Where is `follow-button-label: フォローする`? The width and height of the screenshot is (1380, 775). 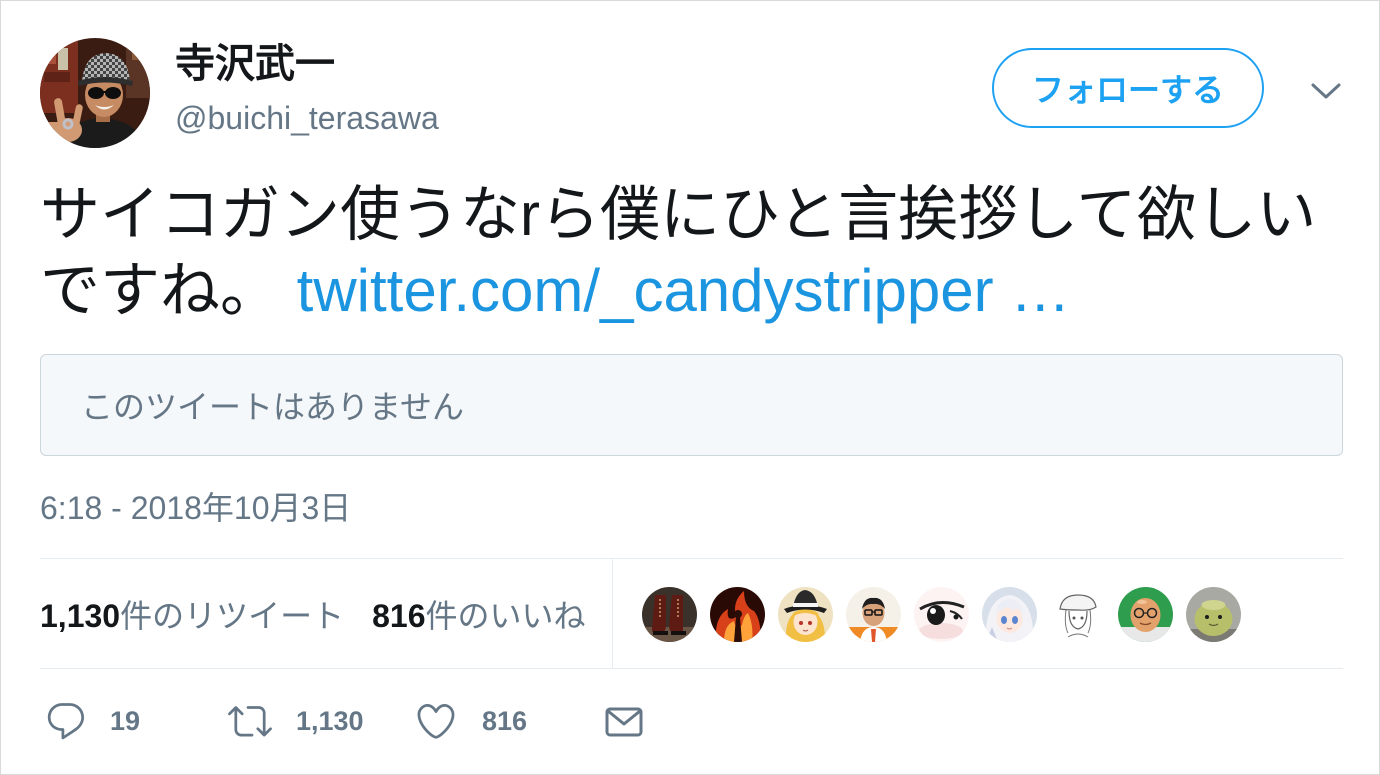 follow-button-label: フォローする is located at coordinates (1127, 90).